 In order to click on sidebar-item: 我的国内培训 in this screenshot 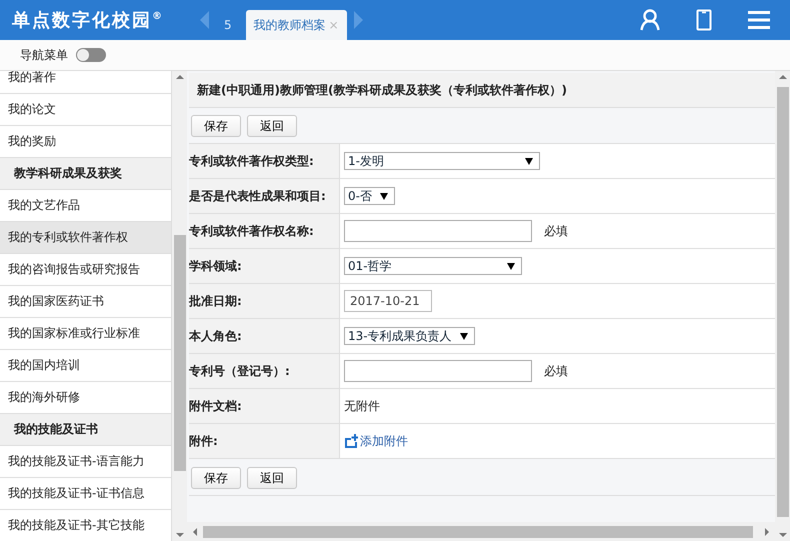, I will do `click(85, 366)`.